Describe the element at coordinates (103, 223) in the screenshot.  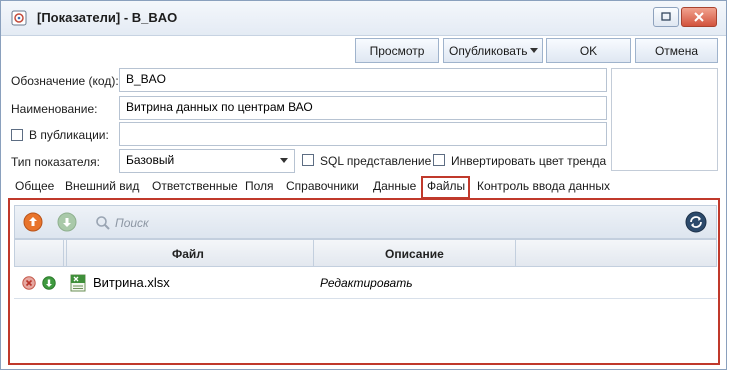
I see `search-icon` at that location.